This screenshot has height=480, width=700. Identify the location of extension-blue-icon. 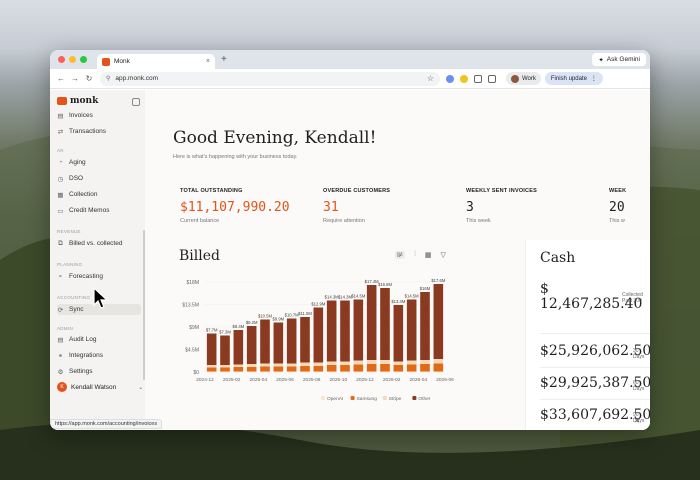
(450, 78).